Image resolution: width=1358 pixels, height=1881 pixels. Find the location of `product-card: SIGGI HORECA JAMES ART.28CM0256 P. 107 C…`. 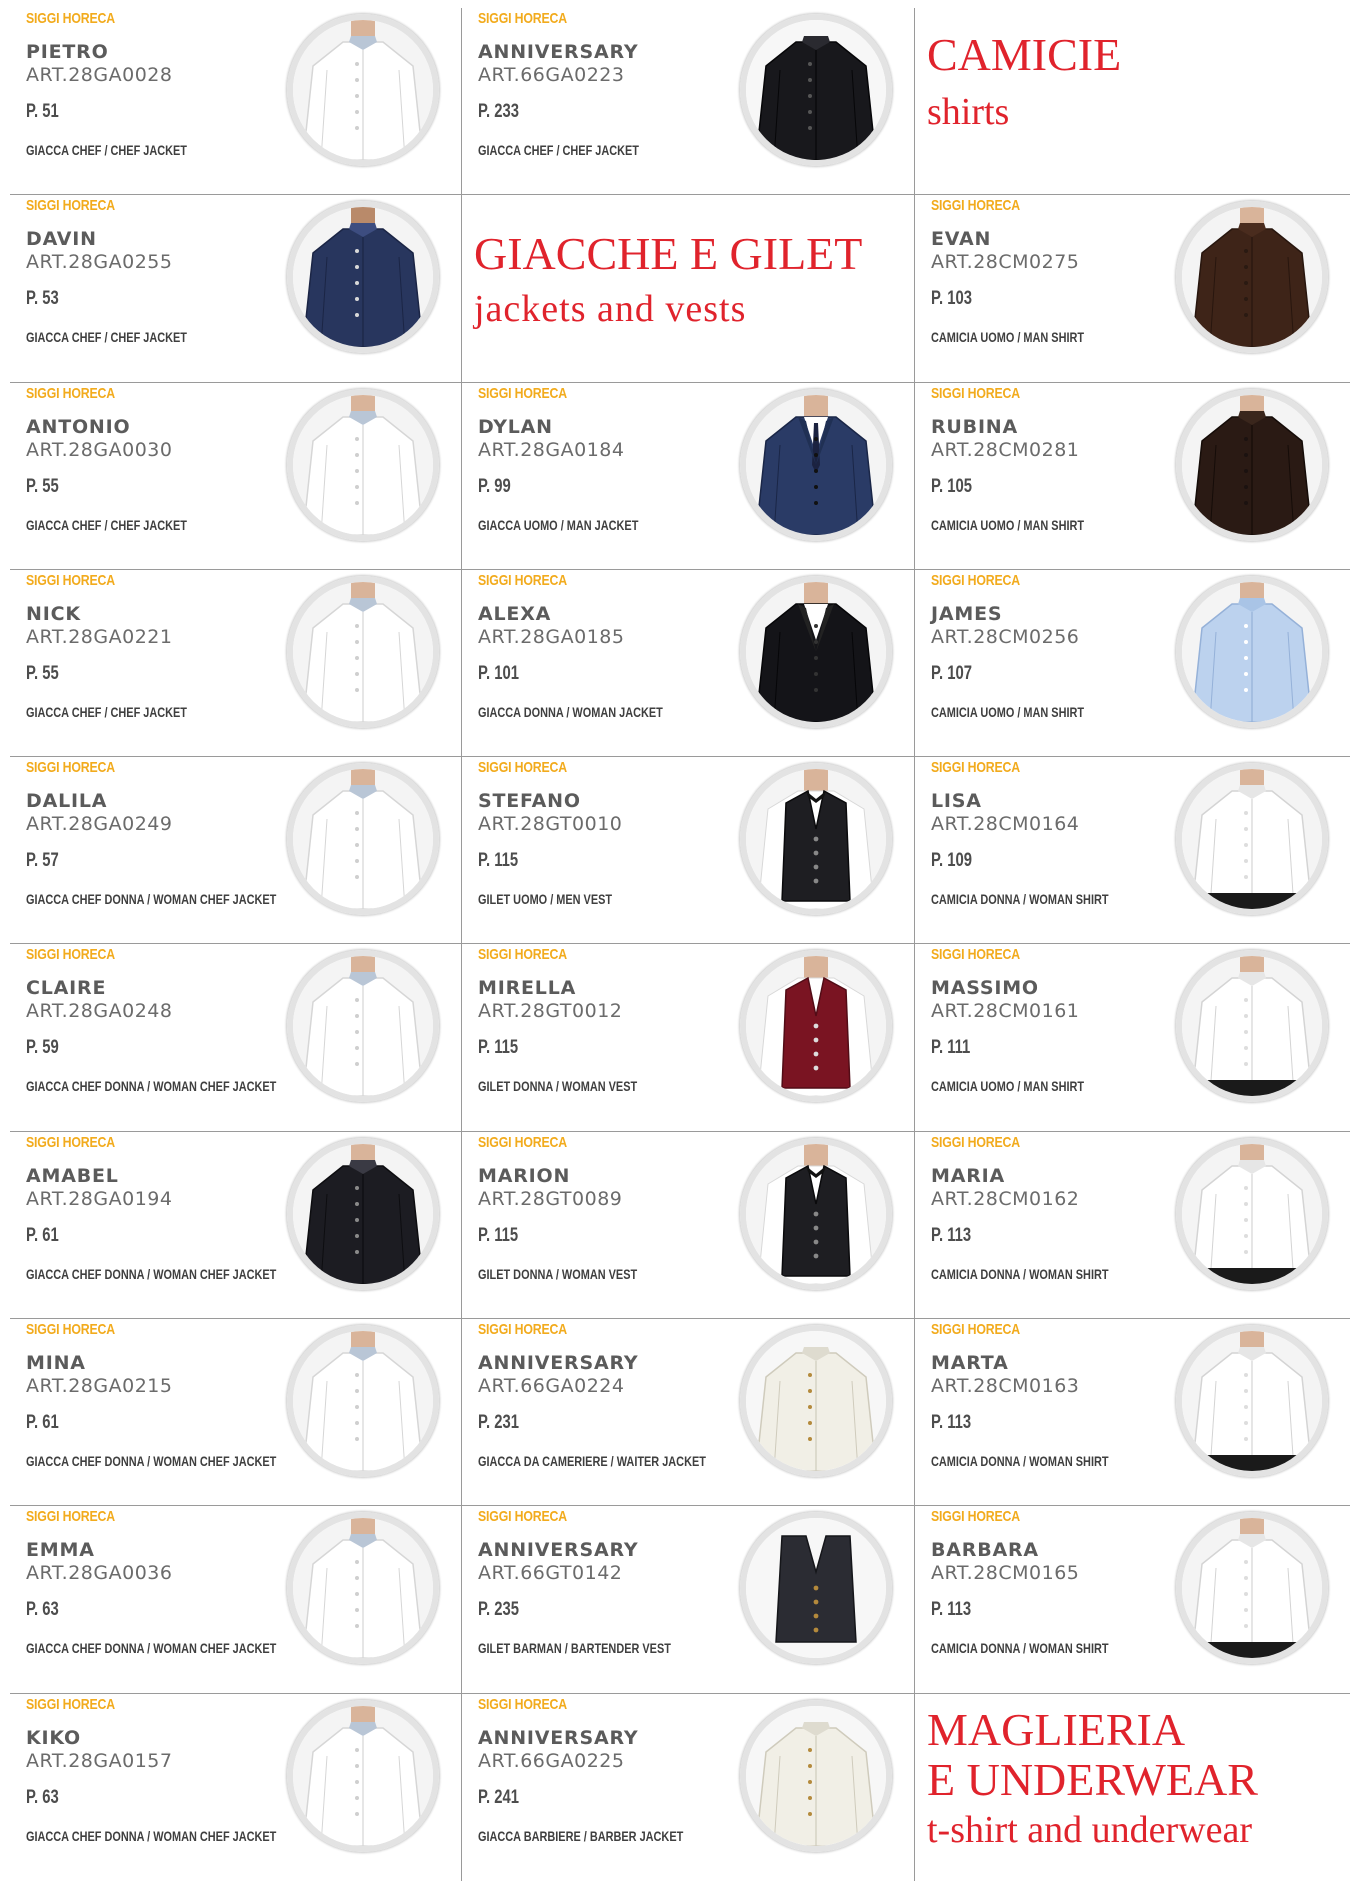

product-card: SIGGI HORECA JAMES ART.28CM0256 P. 107 C… is located at coordinates (1132, 664).